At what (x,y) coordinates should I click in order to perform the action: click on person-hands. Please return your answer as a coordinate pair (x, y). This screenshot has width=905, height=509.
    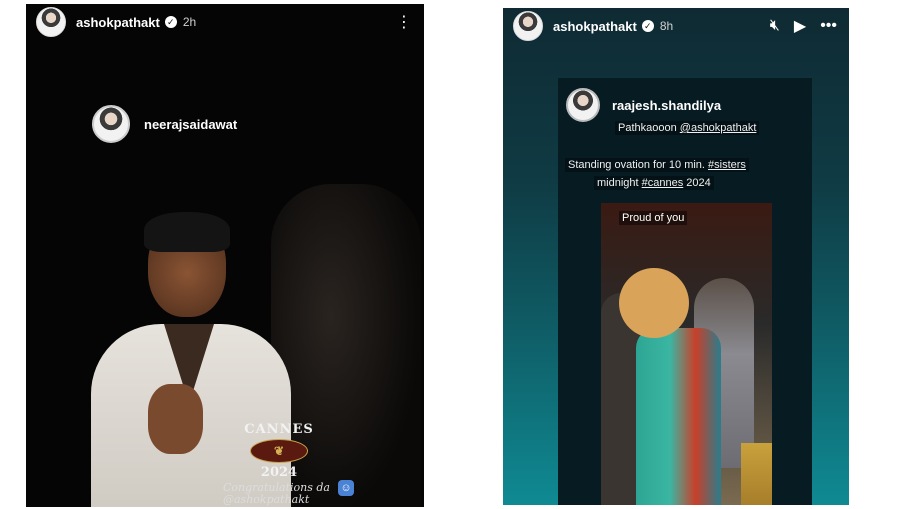
    Looking at the image, I should click on (175, 419).